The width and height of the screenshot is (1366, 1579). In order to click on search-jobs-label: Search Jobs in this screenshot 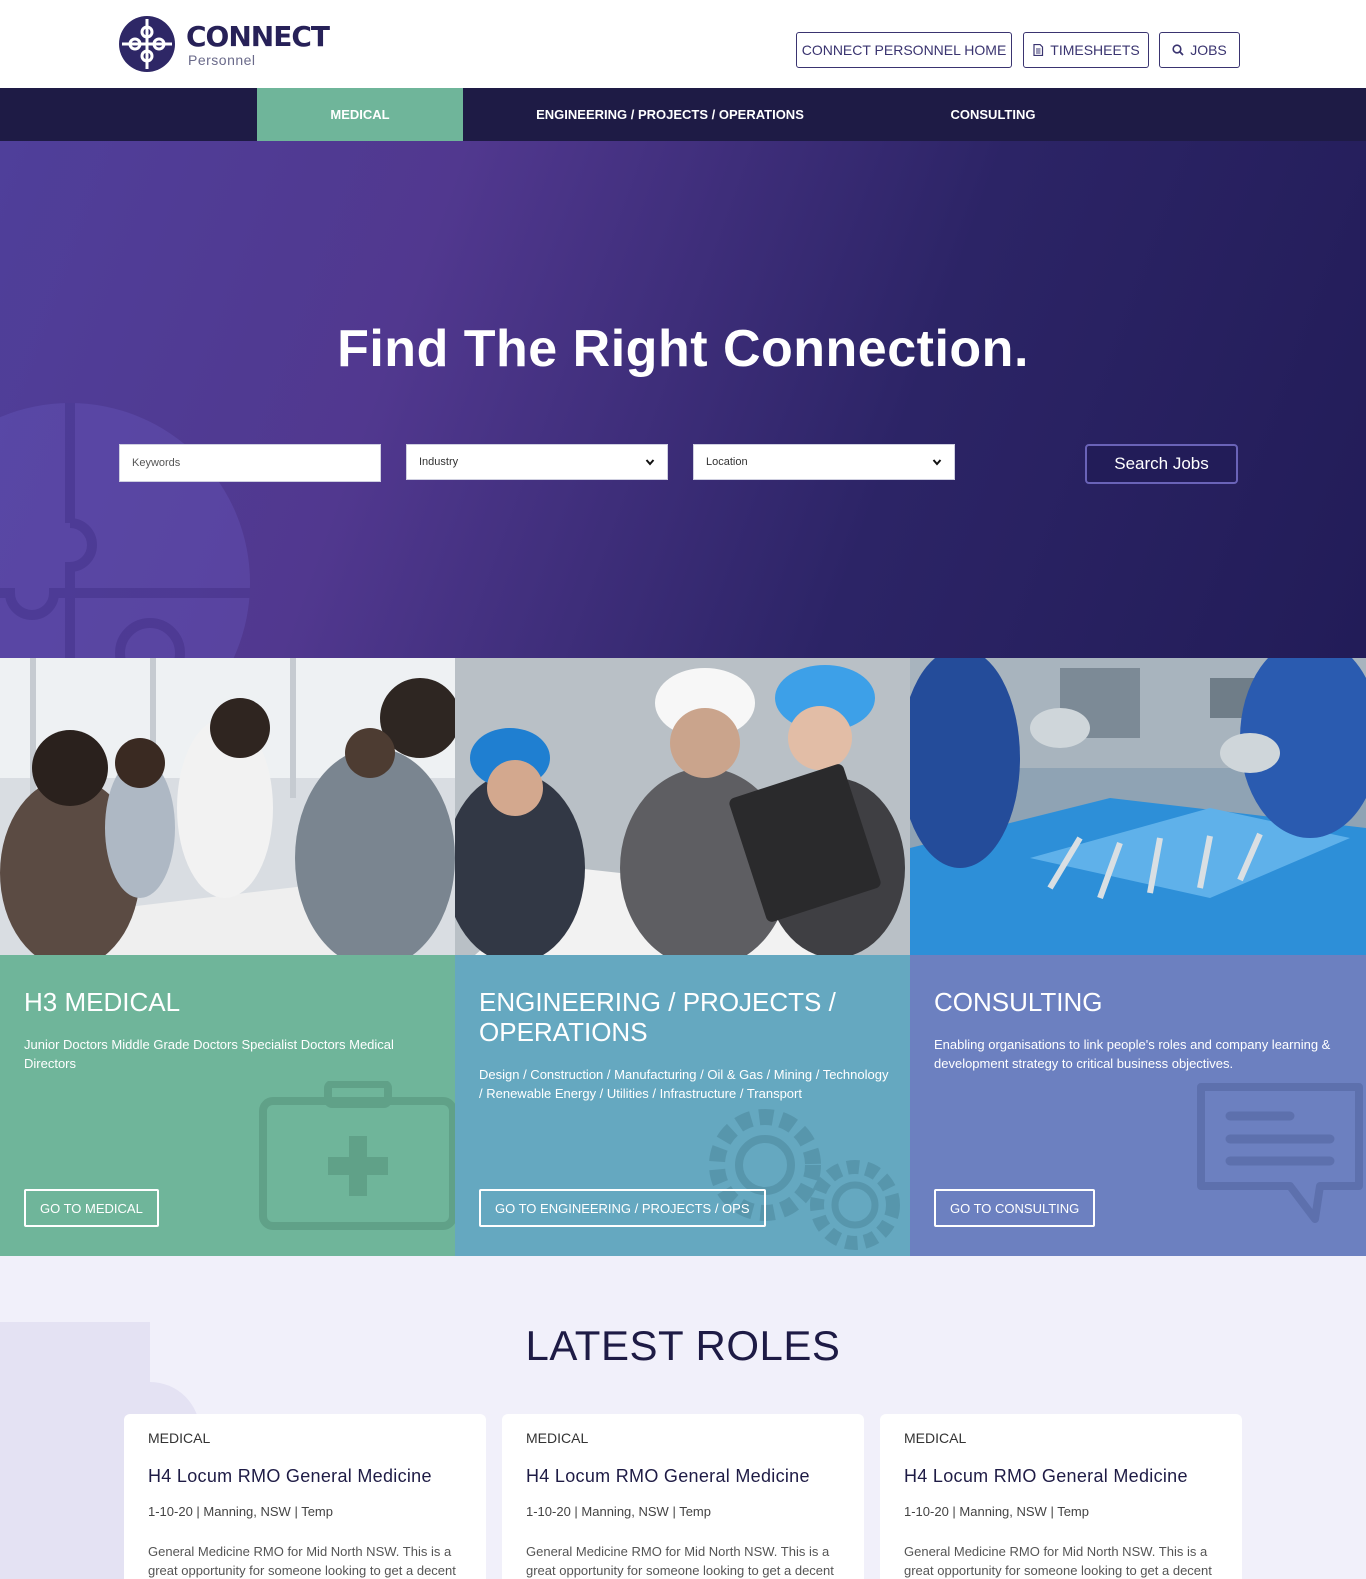, I will do `click(1161, 463)`.